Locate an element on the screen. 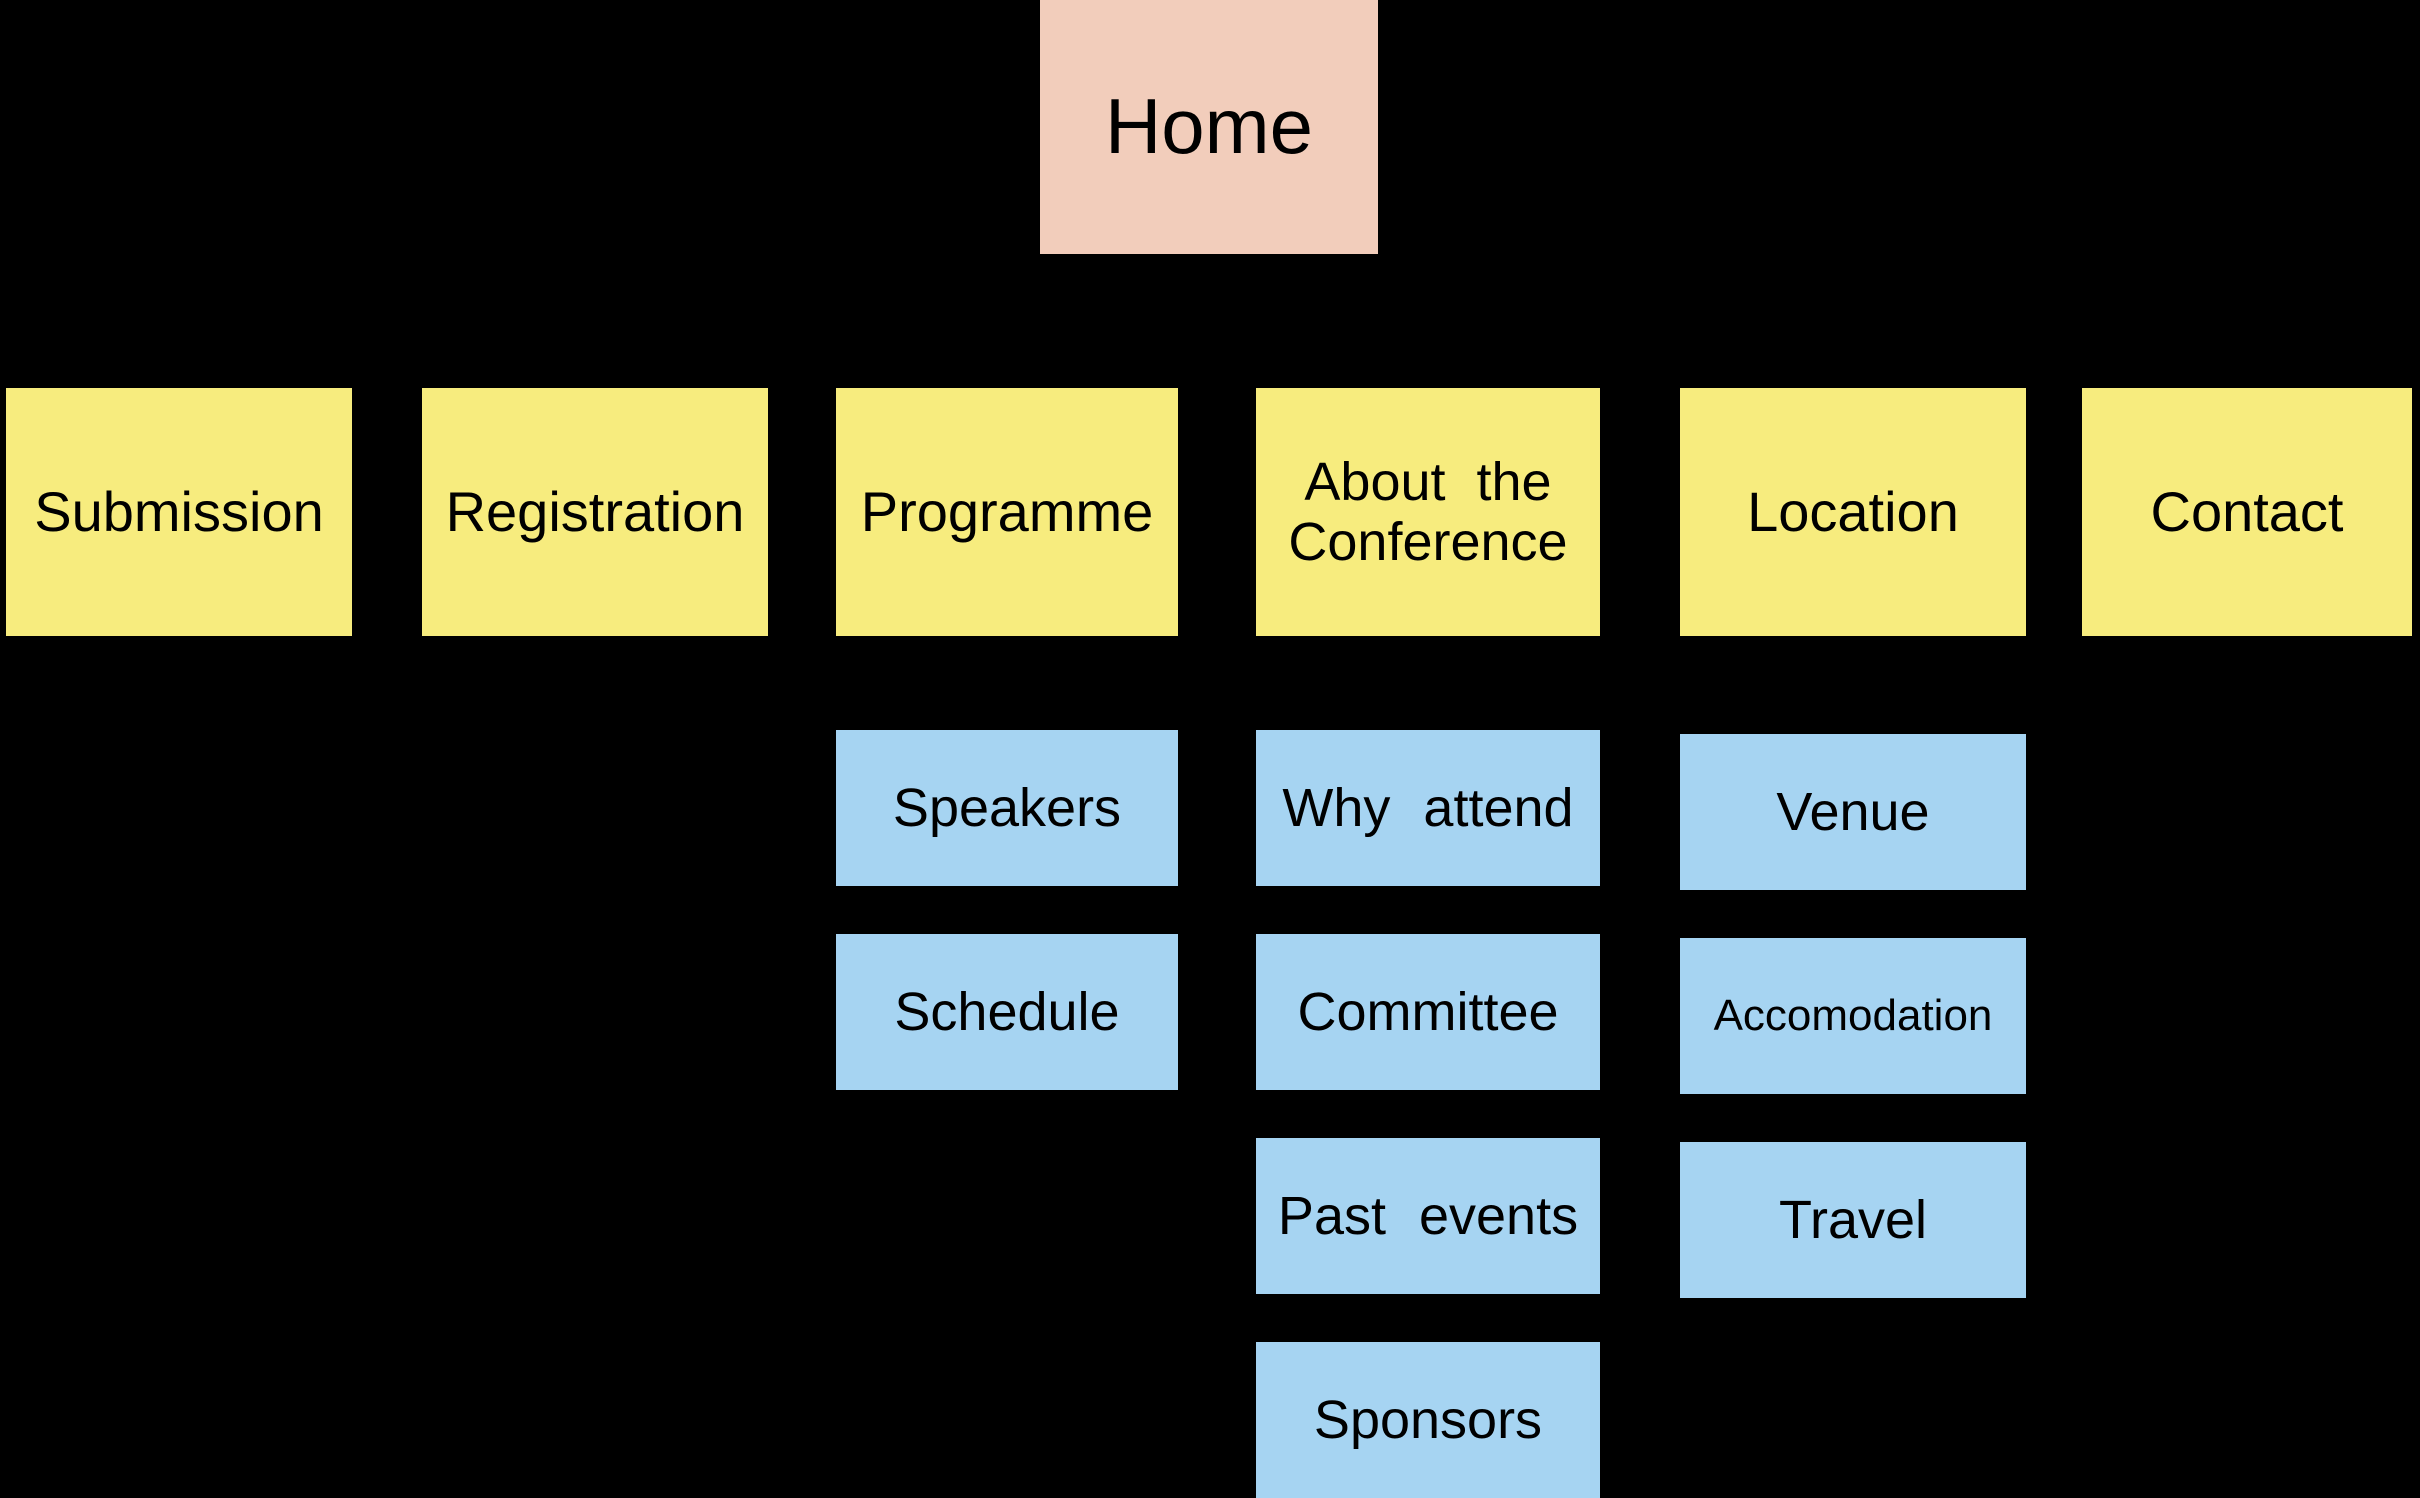 The width and height of the screenshot is (2420, 1498). sitemap-node-about-the-conference: About the Conference is located at coordinates (1428, 512).